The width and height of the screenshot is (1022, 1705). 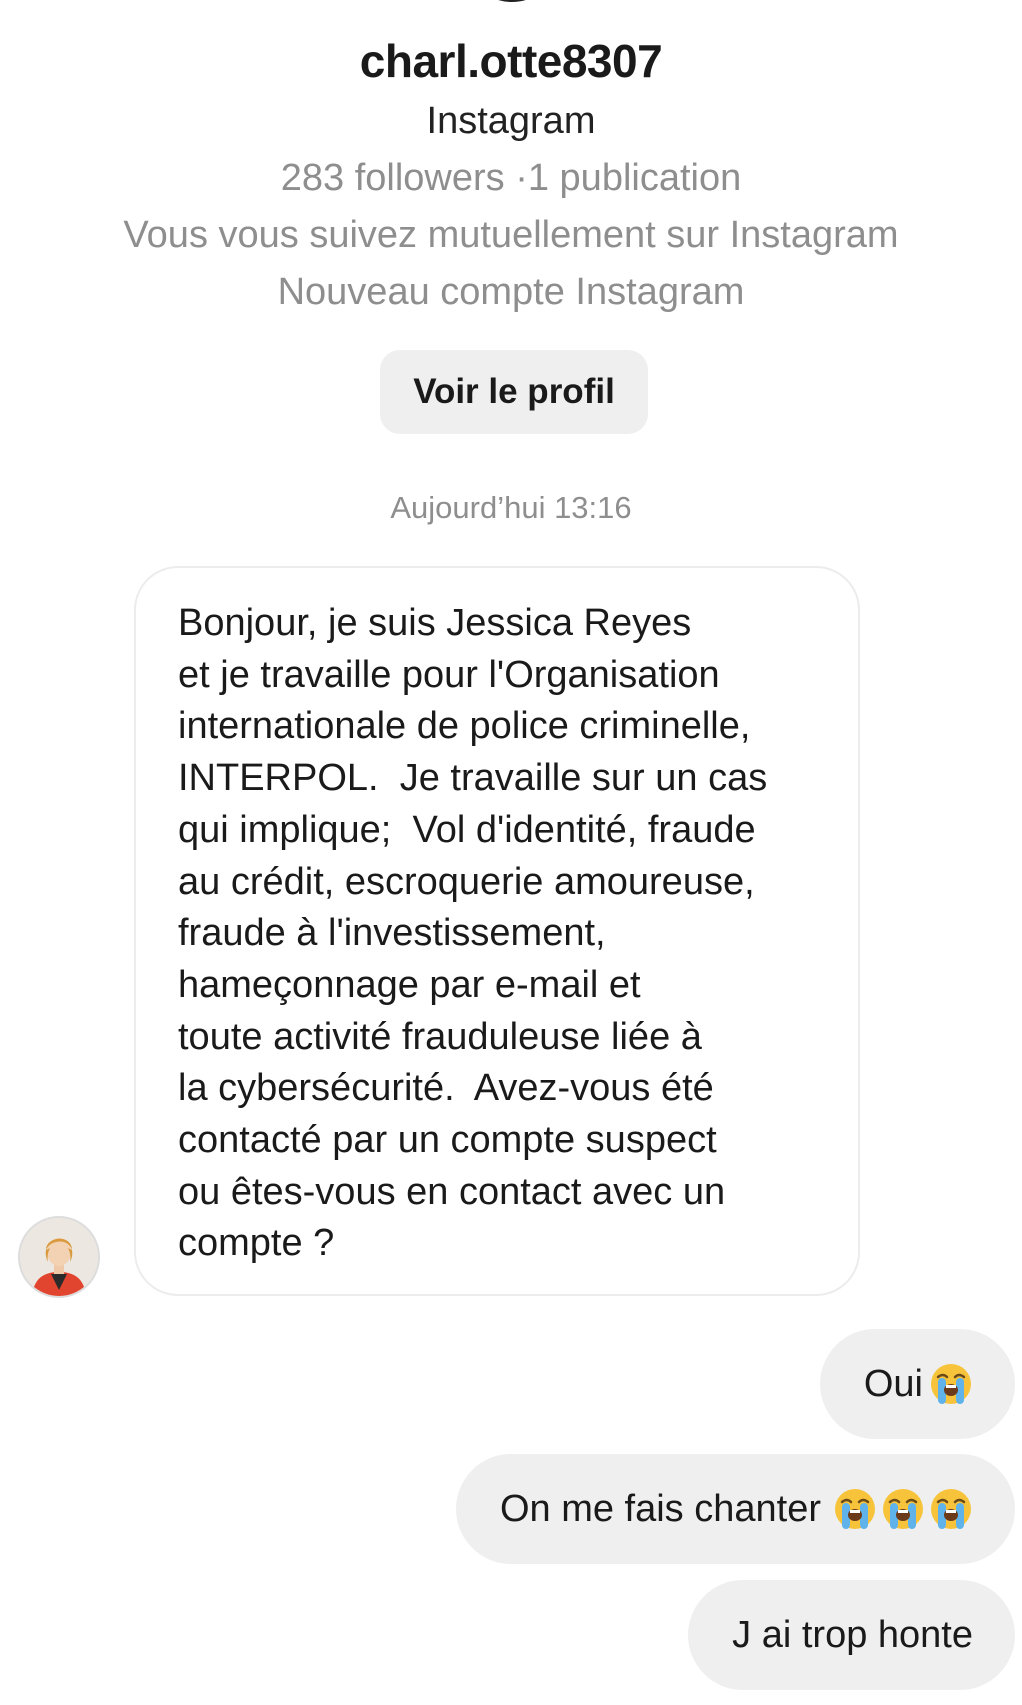 I want to click on profile-picture-edge, so click(x=512, y=1).